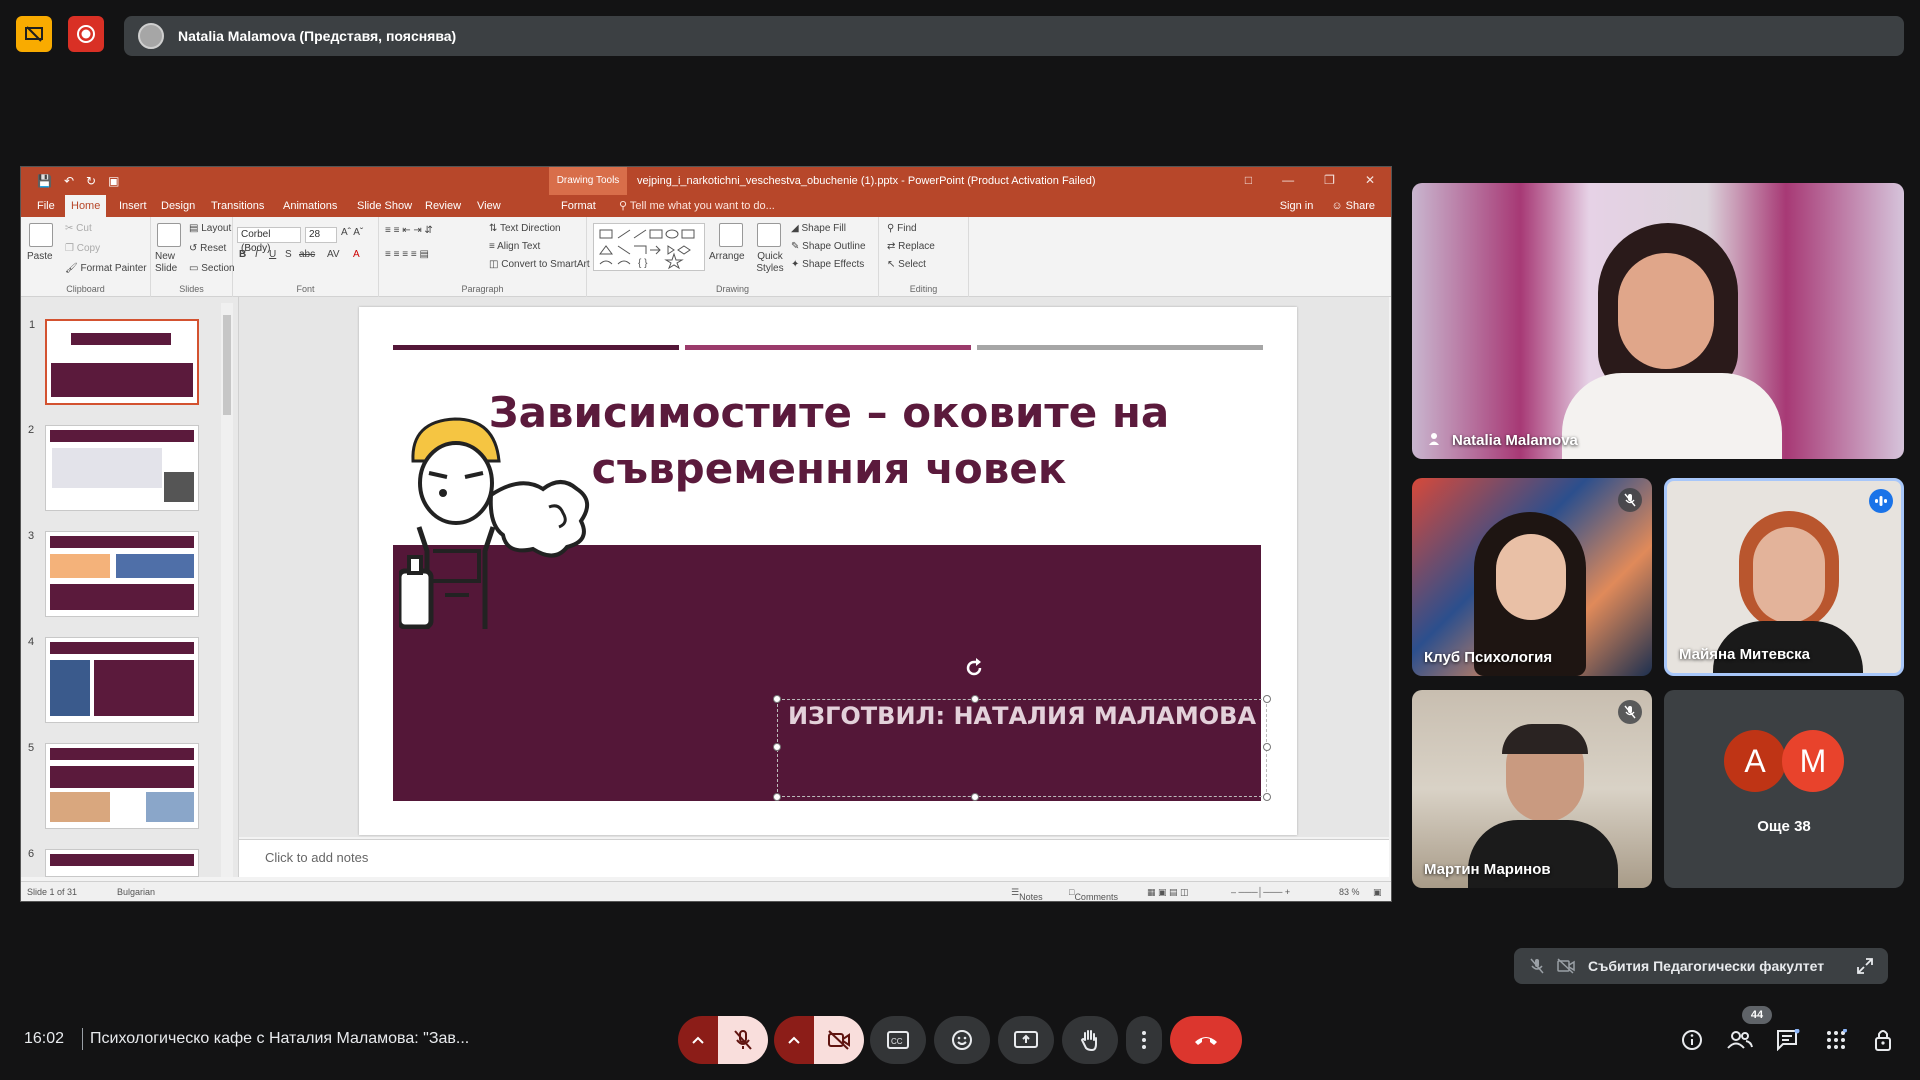  I want to click on align-text-button: ≡ Align Text, so click(514, 246).